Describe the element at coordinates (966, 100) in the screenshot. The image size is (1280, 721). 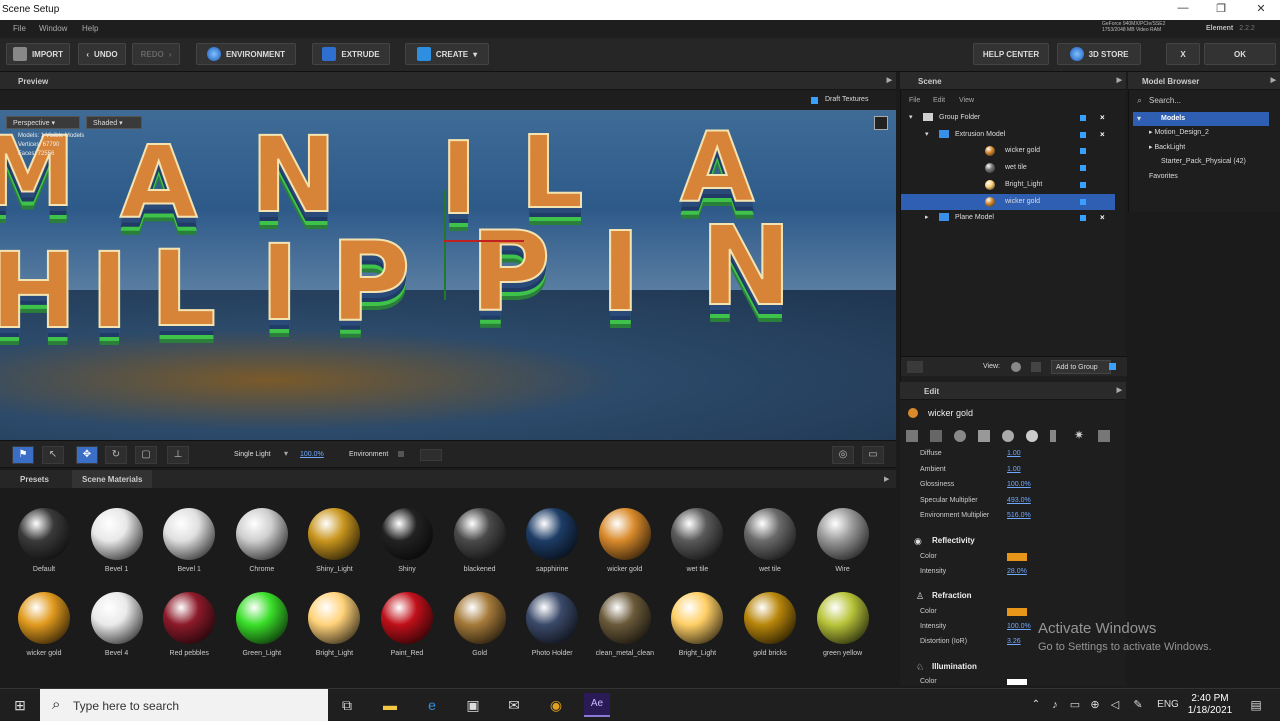
I see `scene-menu-view: View` at that location.